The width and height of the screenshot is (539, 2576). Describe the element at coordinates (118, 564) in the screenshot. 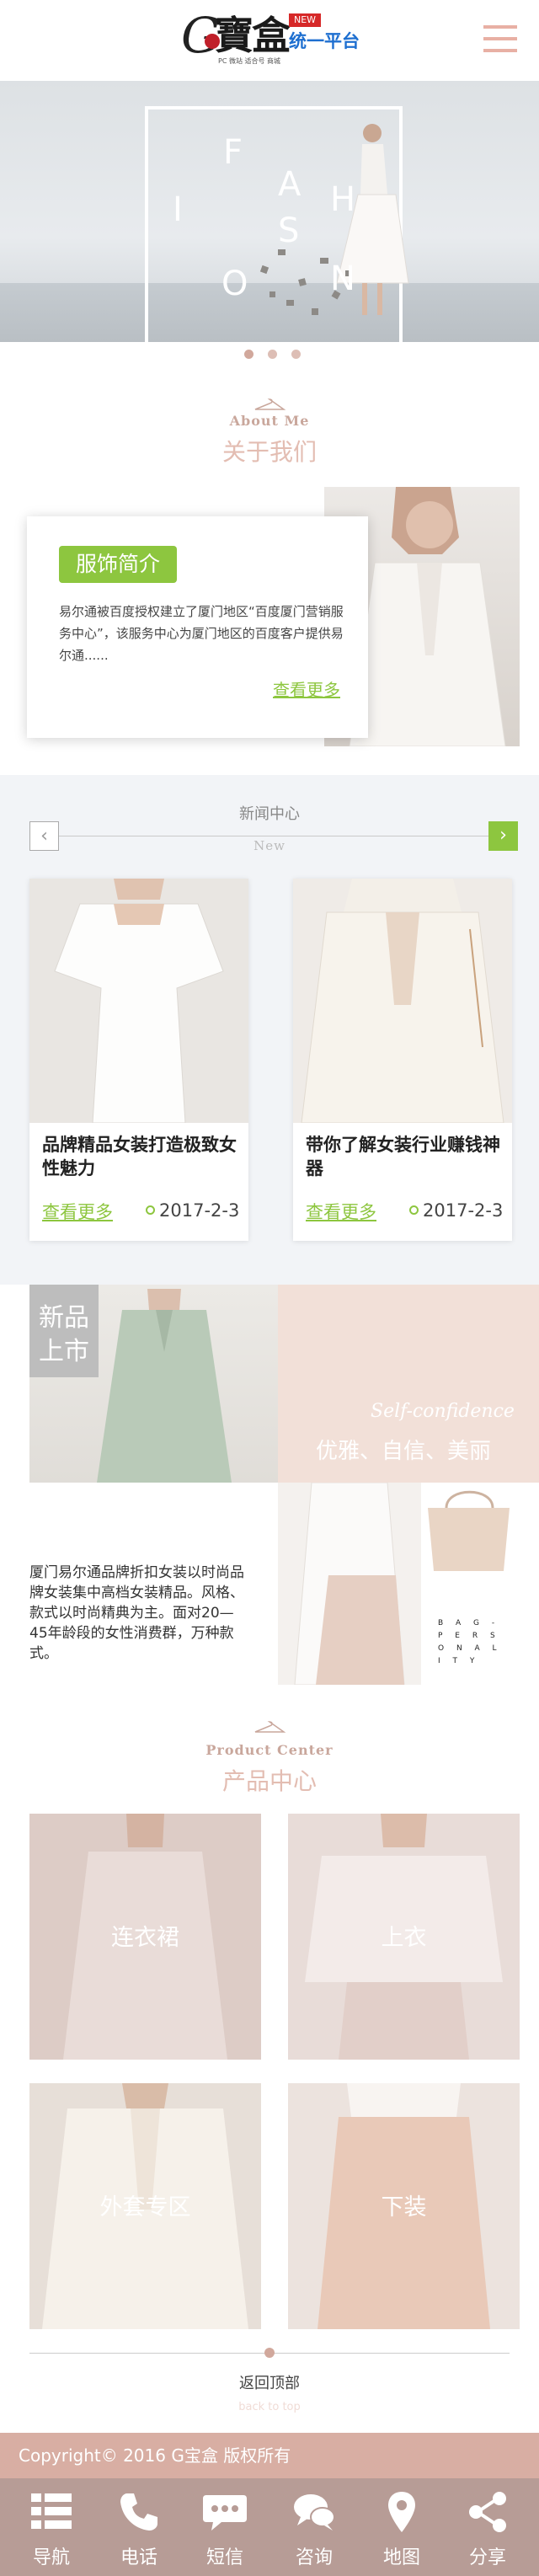

I see `about-badge: 服饰简介` at that location.